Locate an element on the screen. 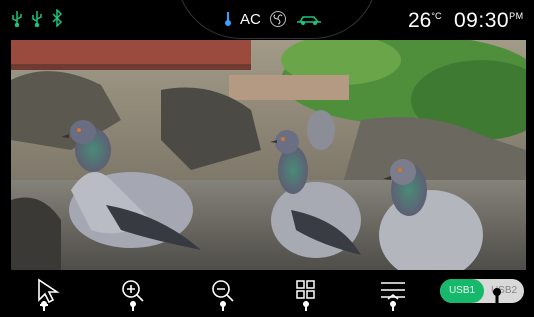 The image size is (534, 317). zoom-in-button is located at coordinates (133, 294).